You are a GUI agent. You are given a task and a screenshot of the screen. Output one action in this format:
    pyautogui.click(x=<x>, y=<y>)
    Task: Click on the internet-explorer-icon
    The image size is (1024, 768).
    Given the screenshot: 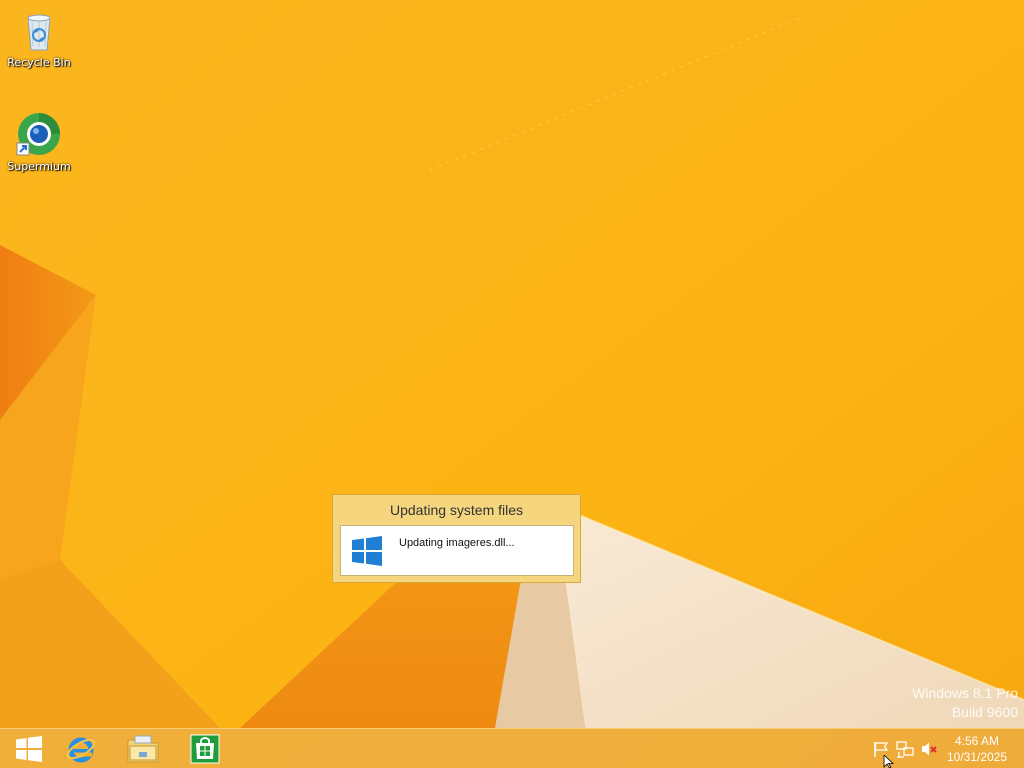 What is the action you would take?
    pyautogui.click(x=81, y=749)
    